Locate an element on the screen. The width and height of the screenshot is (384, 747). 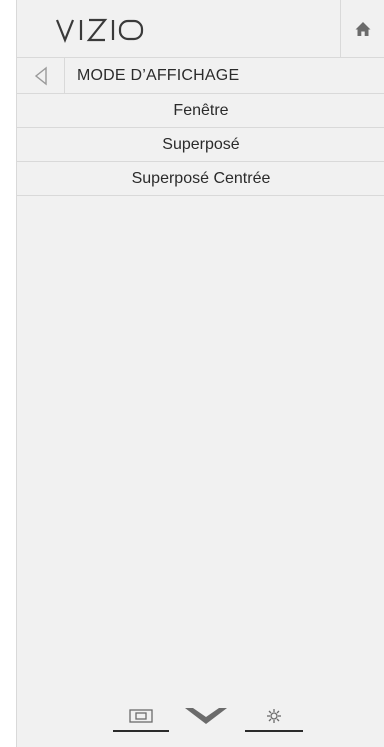
back-arrow-icon is located at coordinates (40, 75).